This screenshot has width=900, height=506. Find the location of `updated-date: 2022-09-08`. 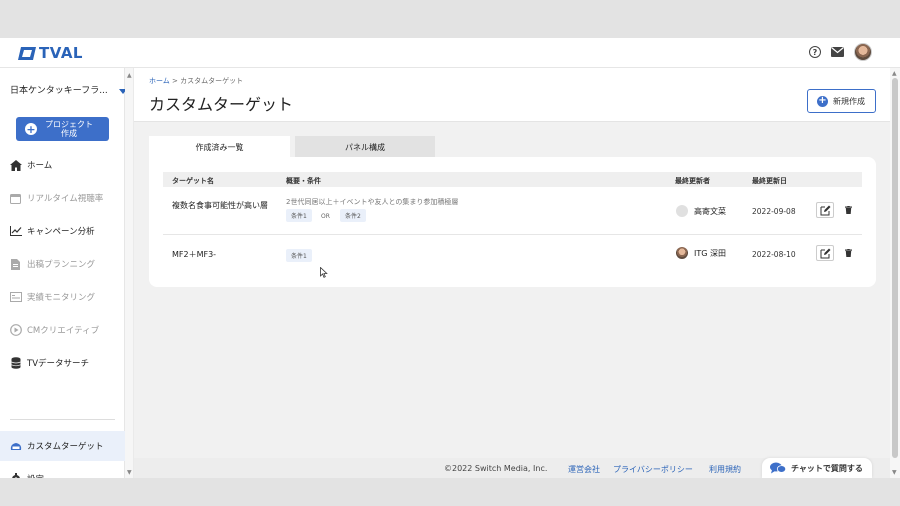

updated-date: 2022-09-08 is located at coordinates (774, 211).